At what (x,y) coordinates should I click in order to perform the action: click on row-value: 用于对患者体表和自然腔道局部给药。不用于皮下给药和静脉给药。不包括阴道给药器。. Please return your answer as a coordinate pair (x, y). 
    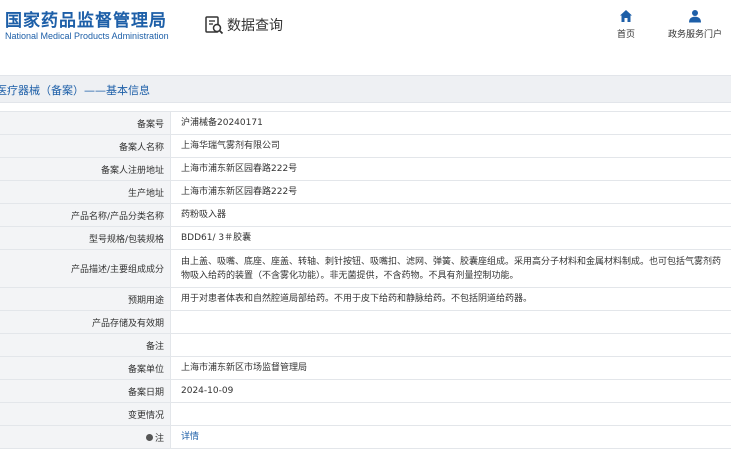
    Looking at the image, I should click on (357, 299).